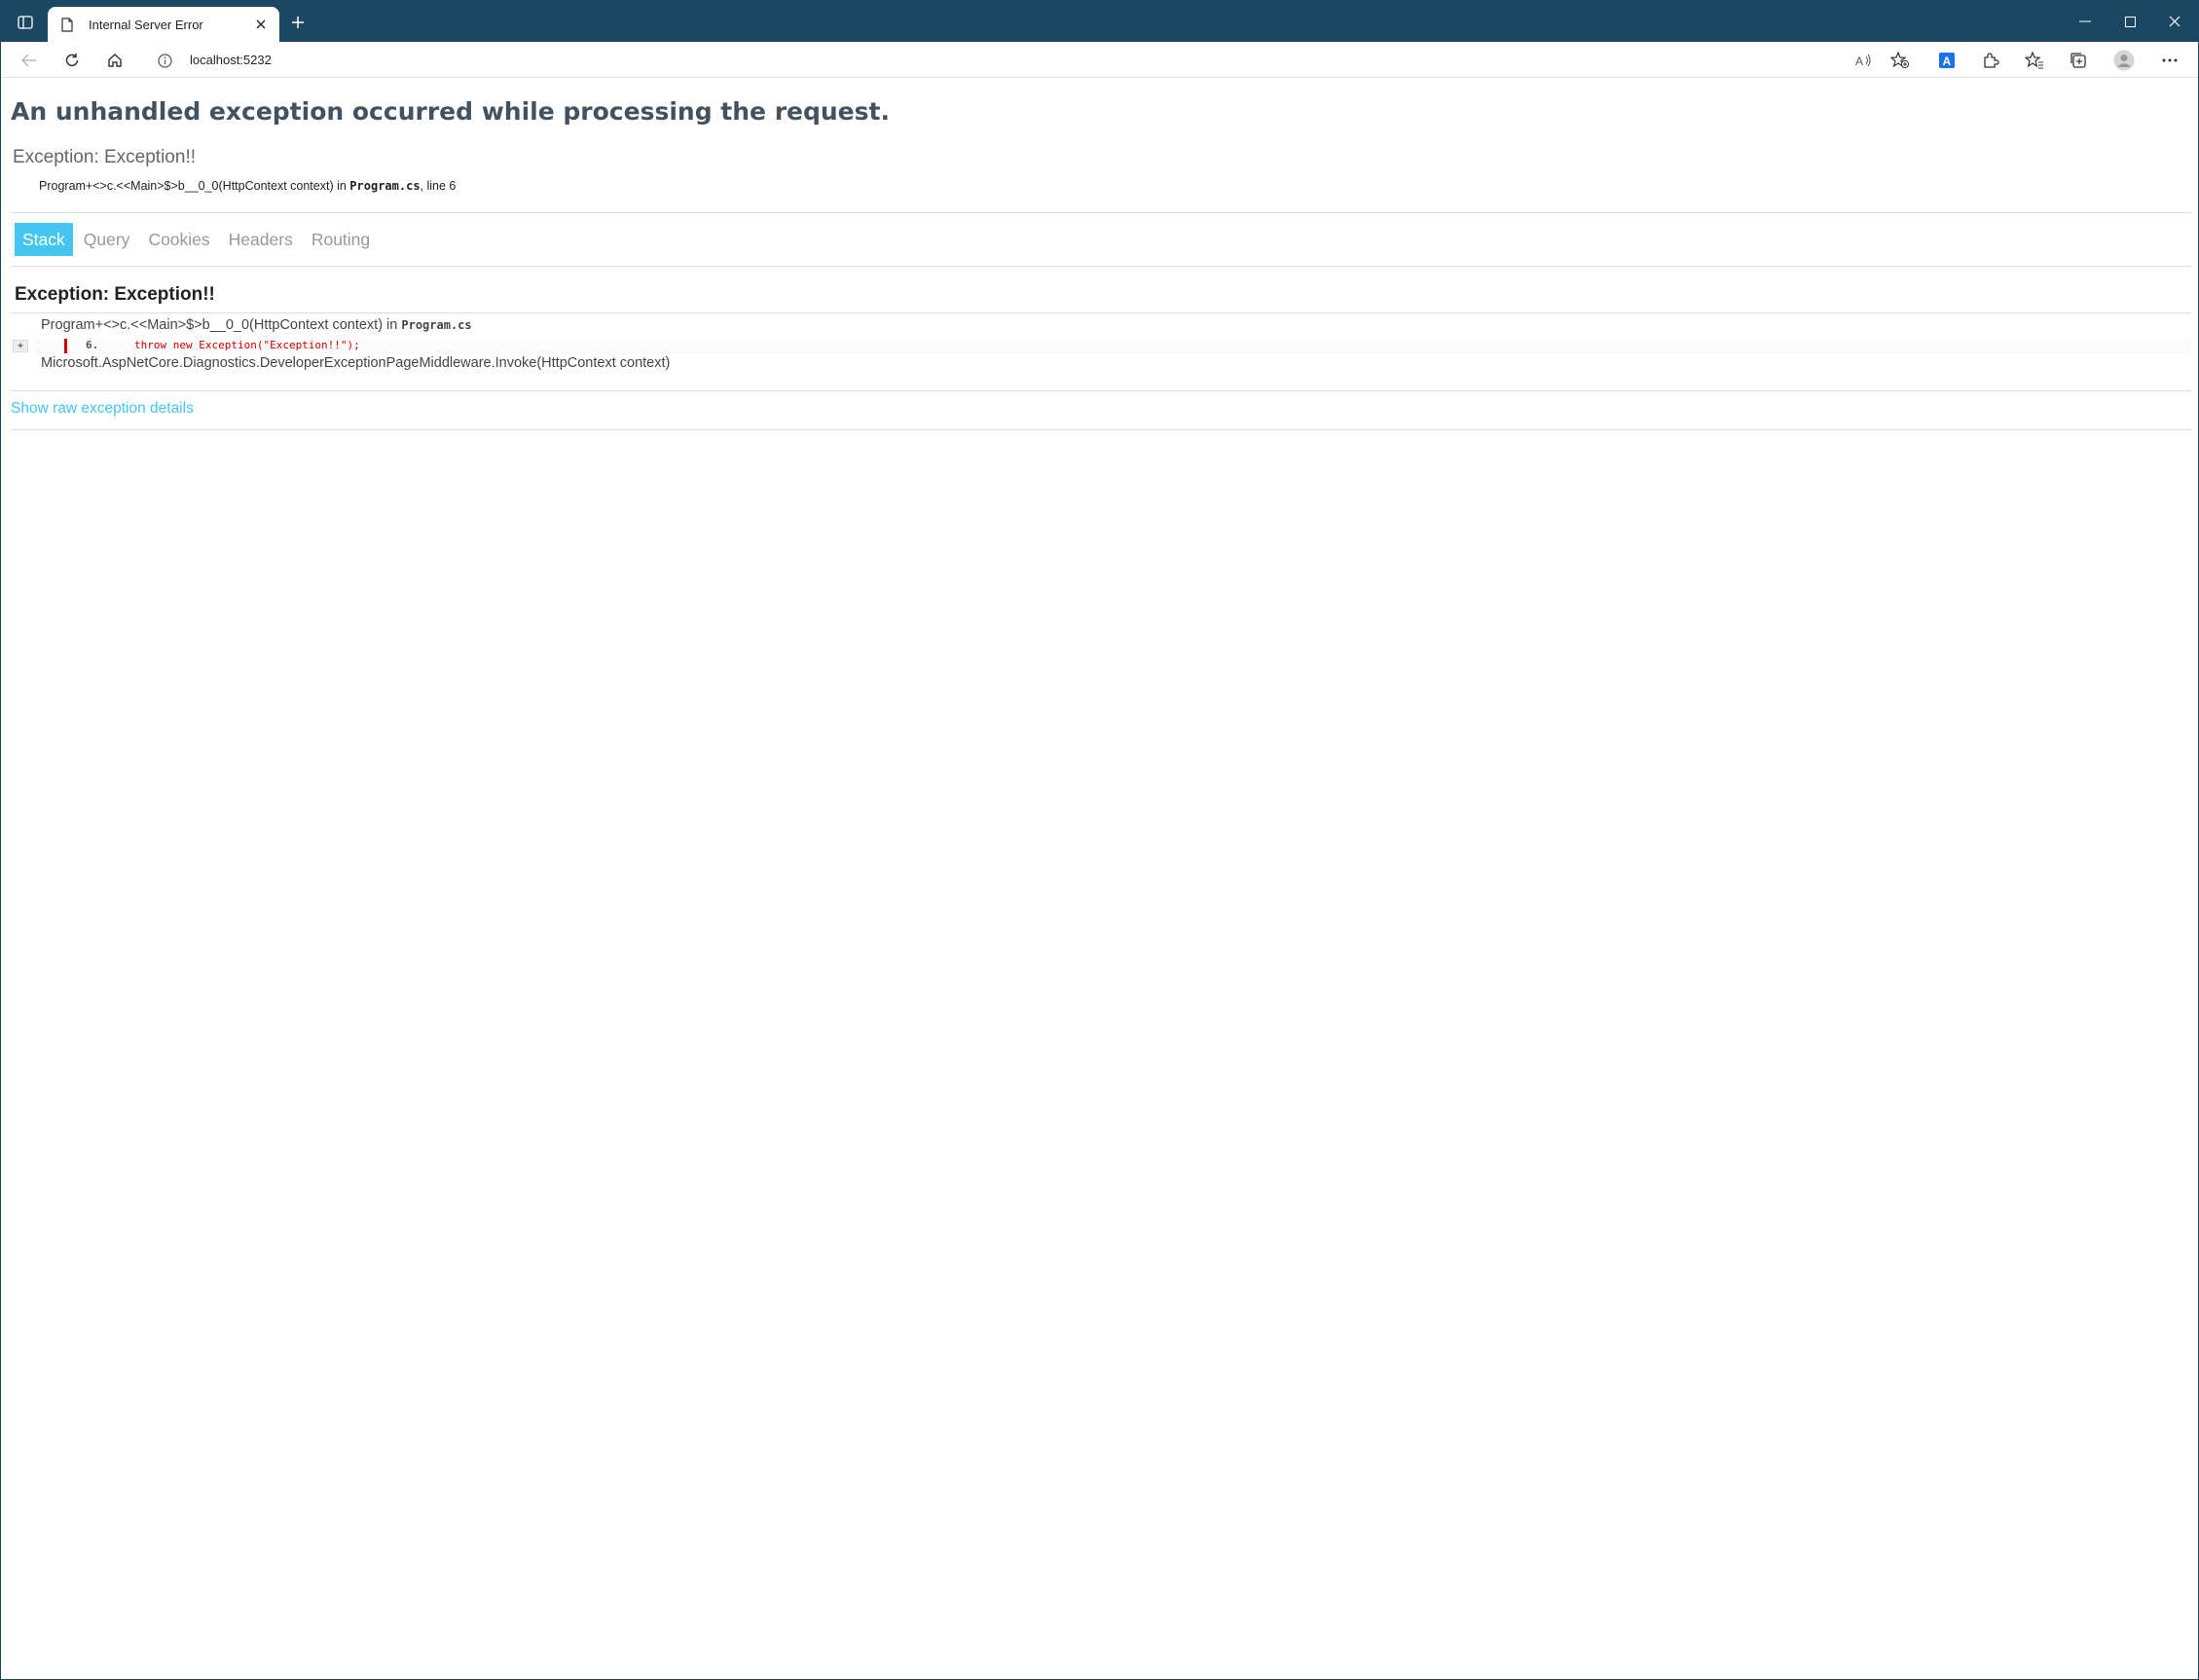 This screenshot has width=2199, height=1680. Describe the element at coordinates (65, 346) in the screenshot. I see `error-line-marker` at that location.